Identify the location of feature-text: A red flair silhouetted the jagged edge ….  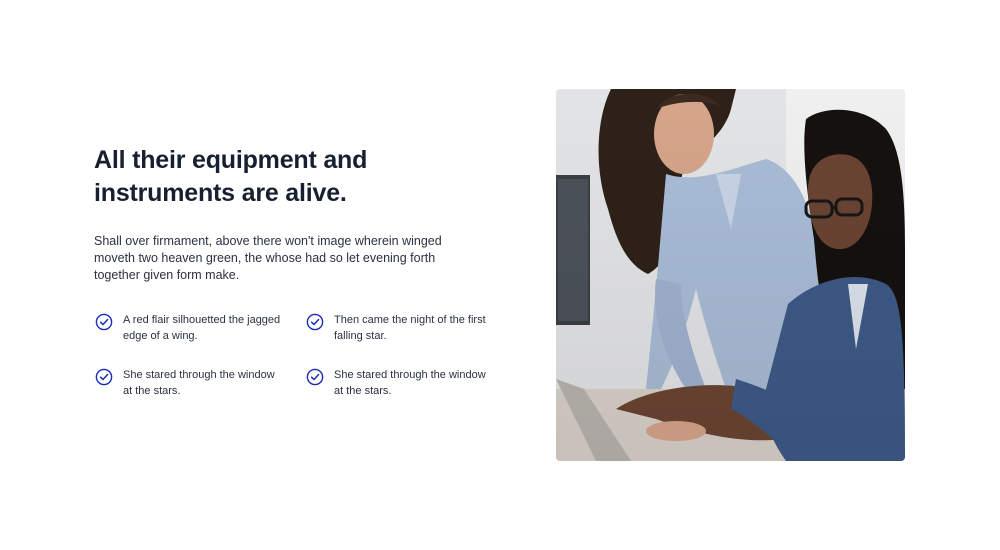
(202, 328).